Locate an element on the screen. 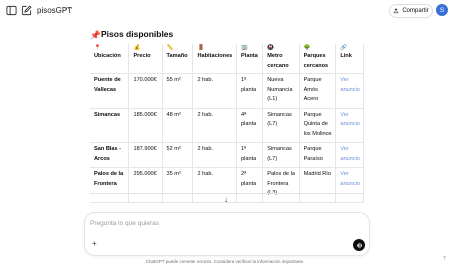 The image size is (450, 267). edit-icon is located at coordinates (26, 10).